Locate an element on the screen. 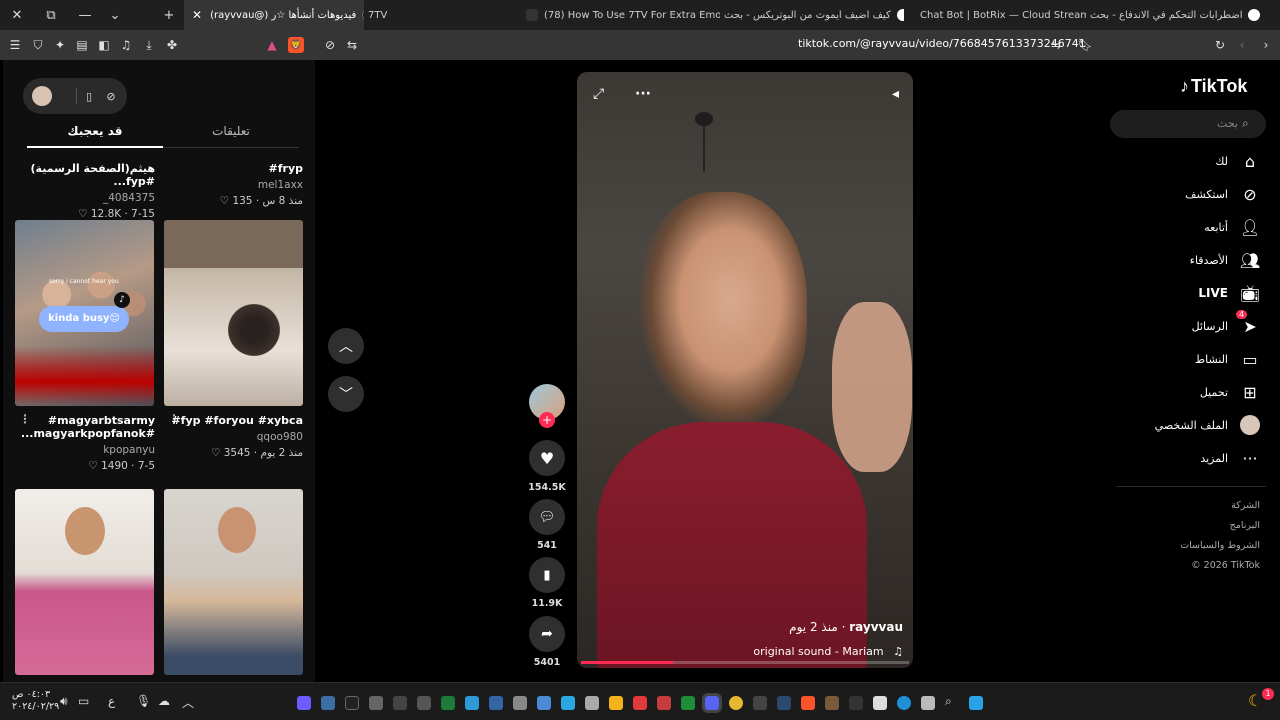  phone-icon: ▯ is located at coordinates (89, 96).